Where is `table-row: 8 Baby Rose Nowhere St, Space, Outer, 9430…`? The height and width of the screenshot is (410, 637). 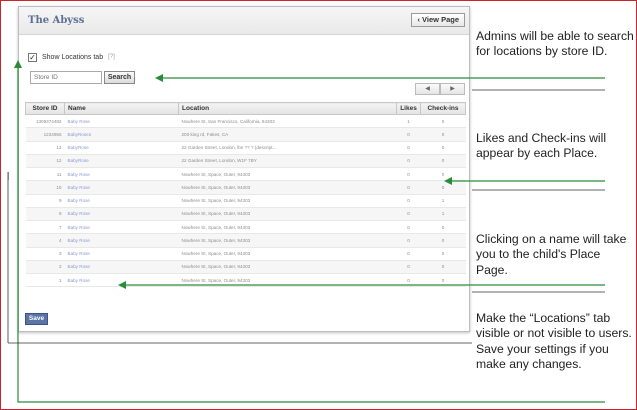
table-row: 8 Baby Rose Nowhere St, Space, Outer, 9430… is located at coordinates (245, 214).